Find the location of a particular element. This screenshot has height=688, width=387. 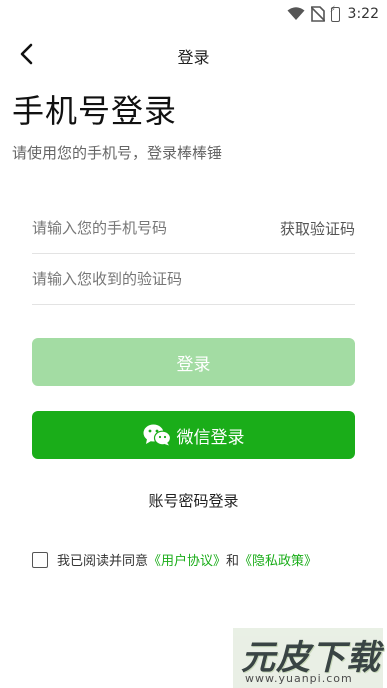

wechat-login-label: 微信登录 is located at coordinates (210, 437).